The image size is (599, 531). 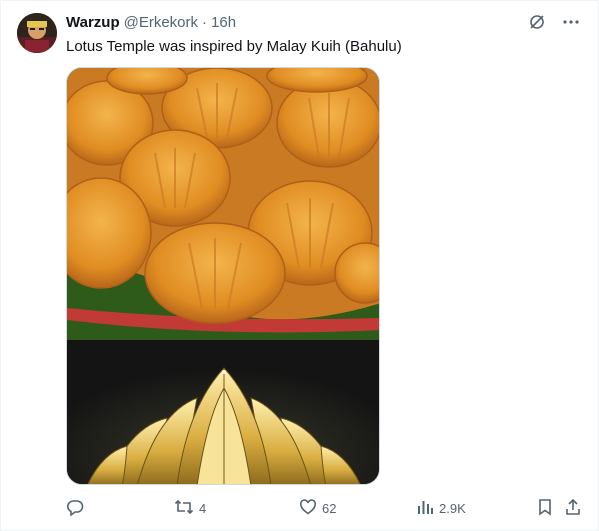 I want to click on views-button: 2.9K, so click(x=441, y=508).